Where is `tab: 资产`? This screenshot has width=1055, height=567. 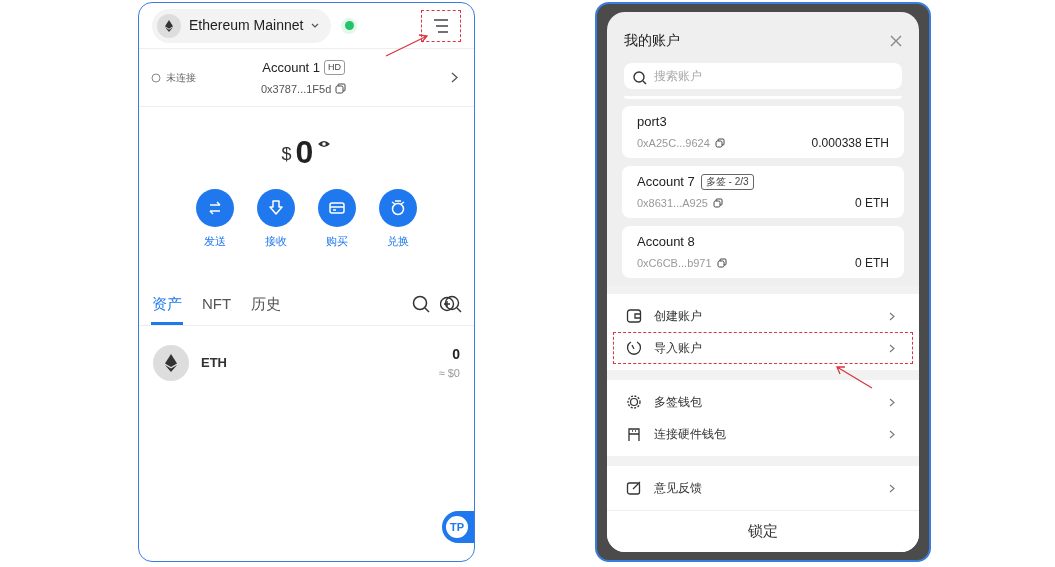
tab: 资产 is located at coordinates (167, 304).